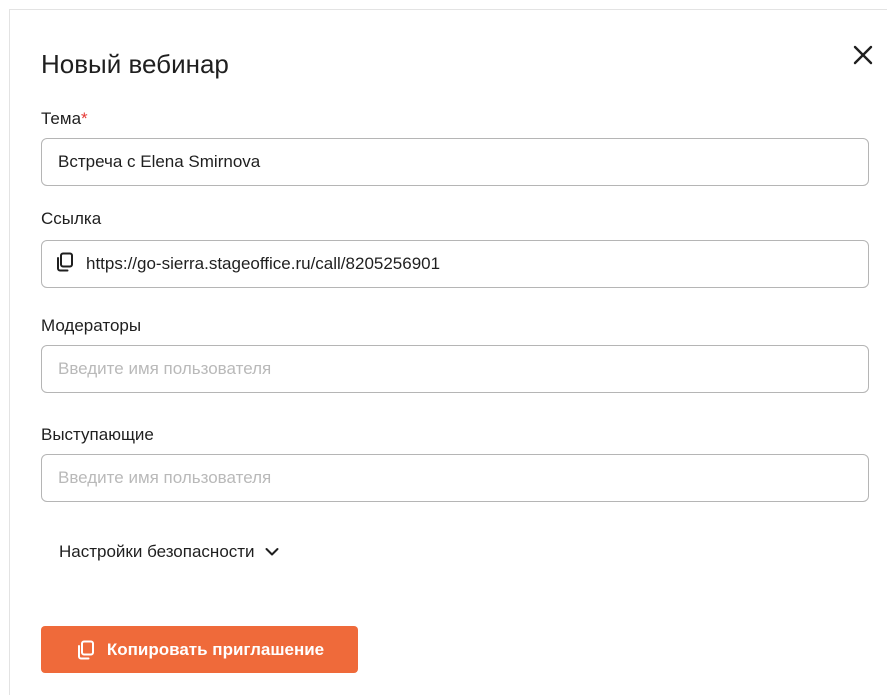 The image size is (887, 695). I want to click on moderators-input, so click(455, 369).